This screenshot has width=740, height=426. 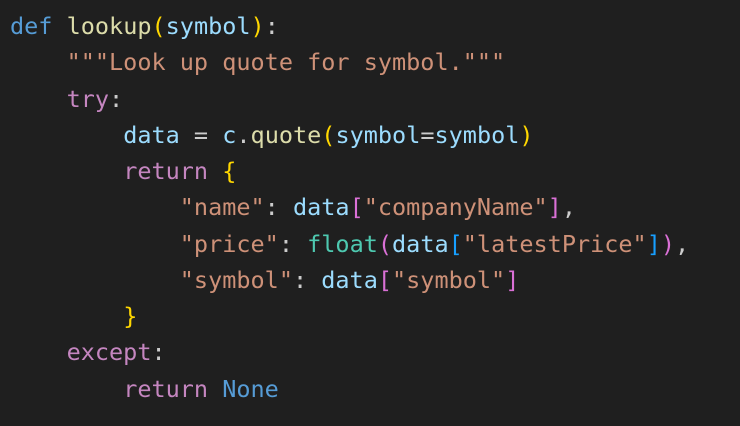 I want to click on code-token-string: "name", so click(x=222, y=207).